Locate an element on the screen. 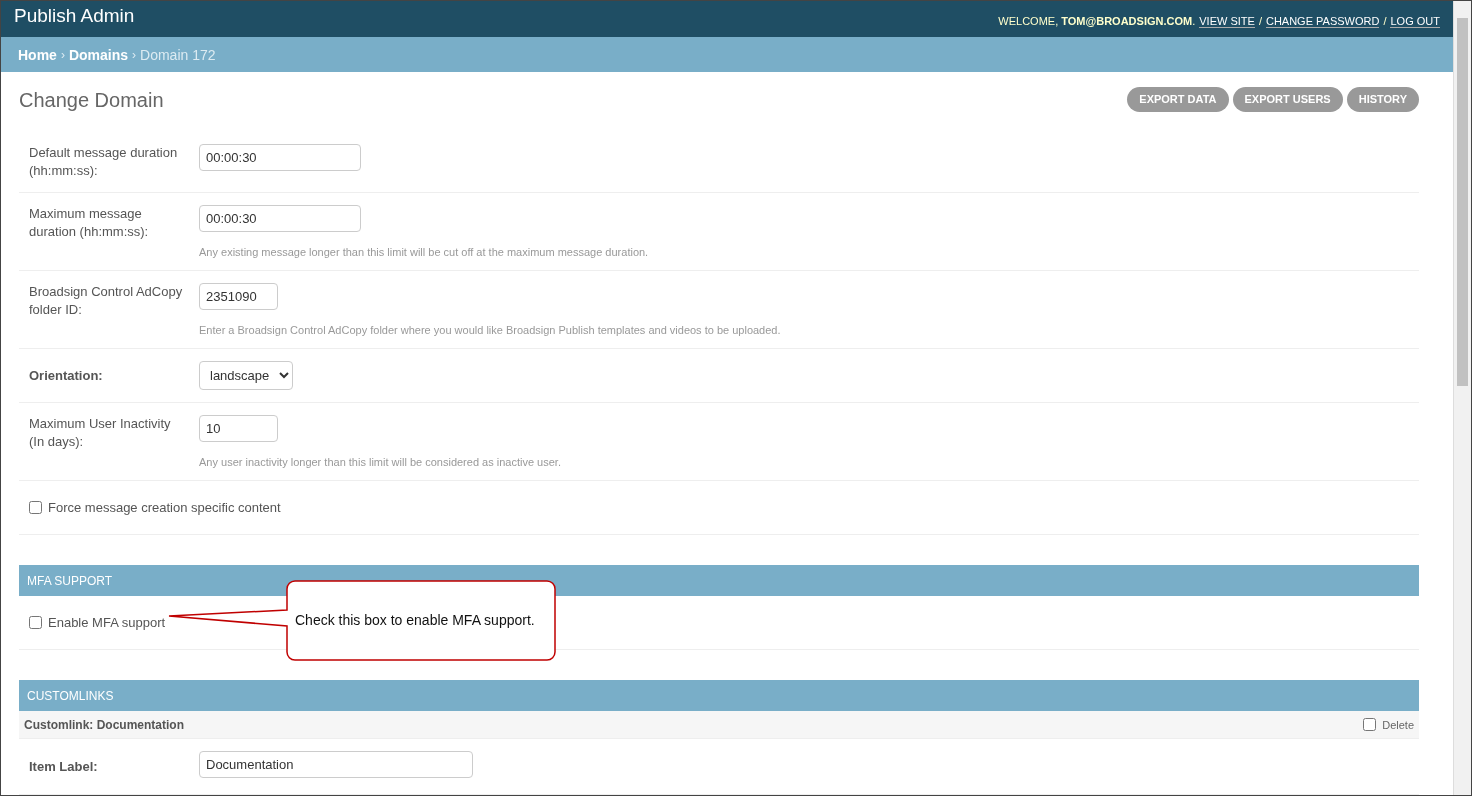  header-link: LOG OUT is located at coordinates (1415, 21).